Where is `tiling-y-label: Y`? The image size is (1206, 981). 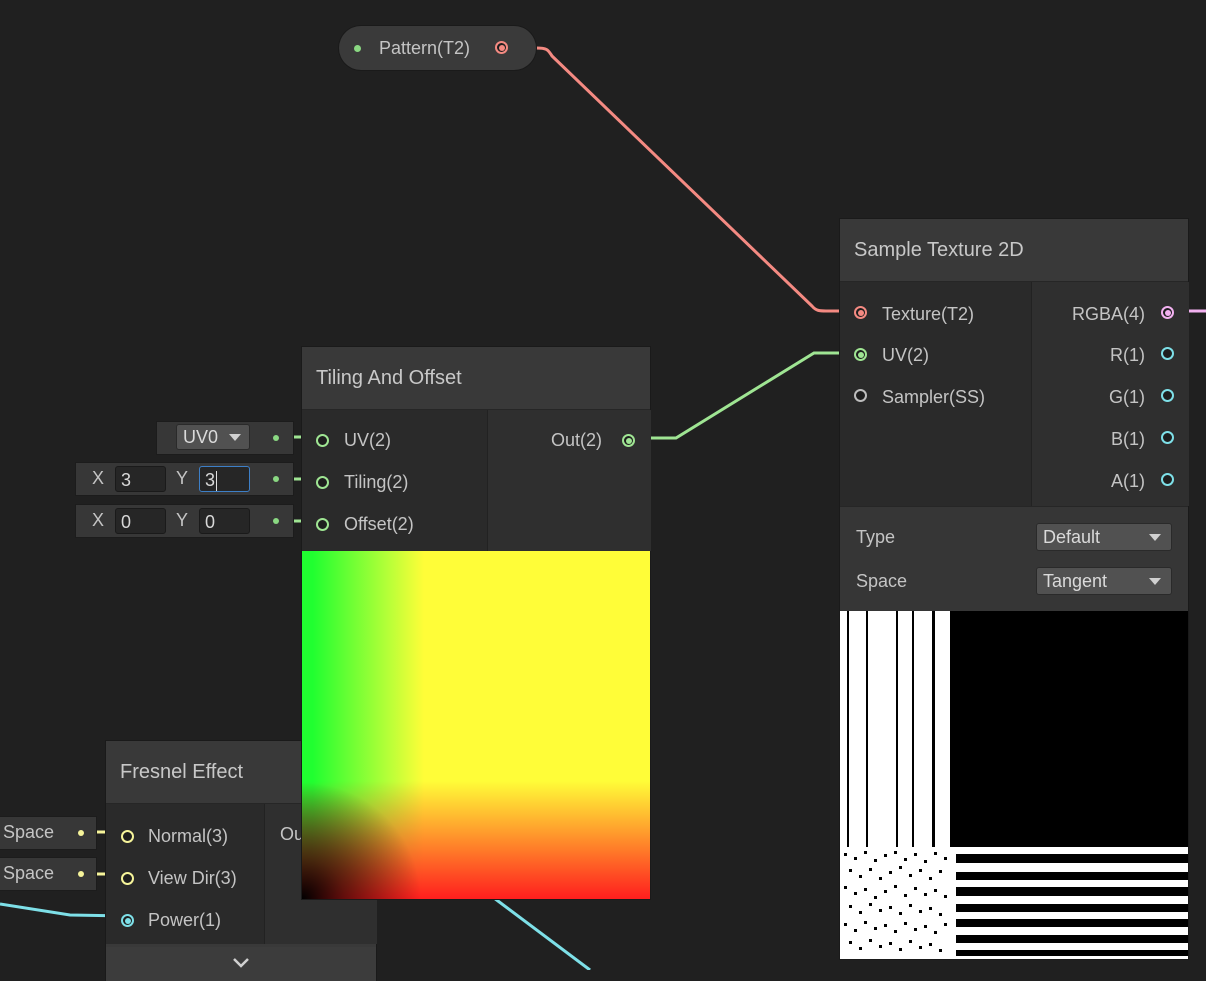 tiling-y-label: Y is located at coordinates (182, 478).